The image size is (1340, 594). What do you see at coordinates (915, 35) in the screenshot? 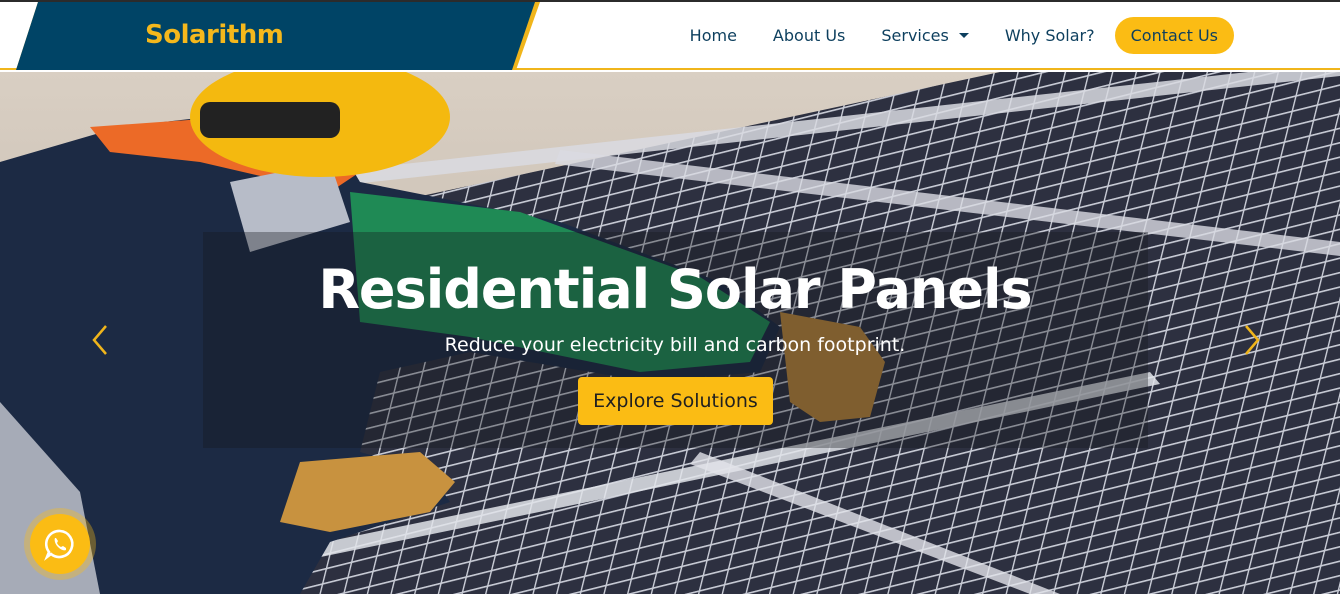
I see `nav-services-label: Services` at bounding box center [915, 35].